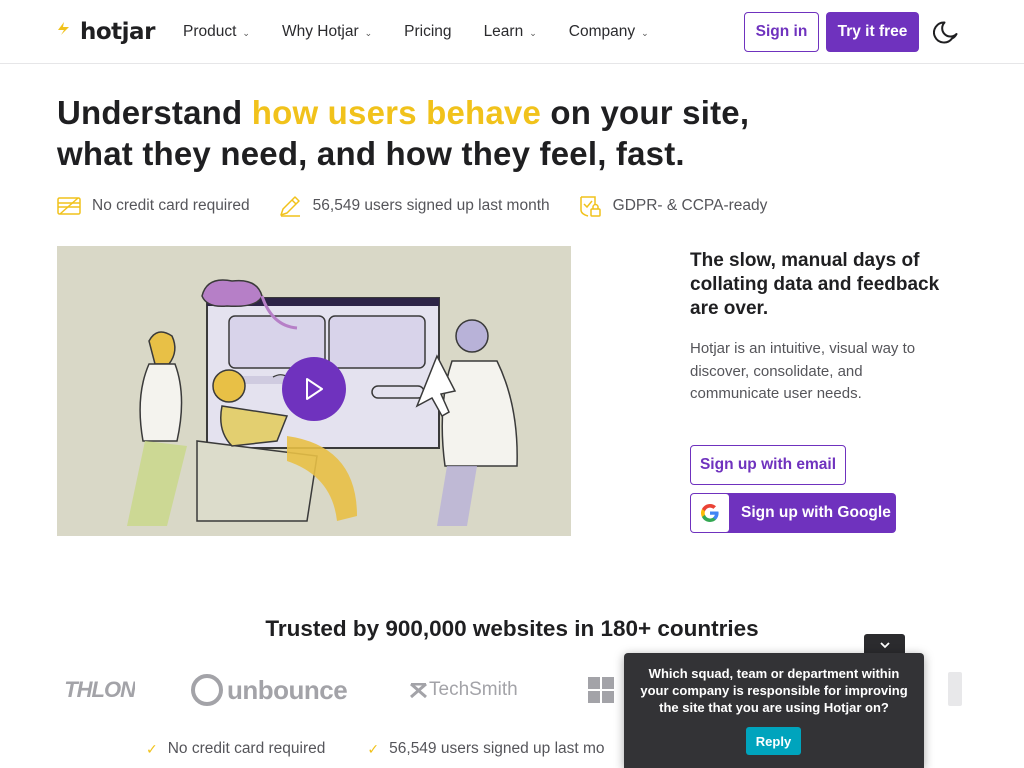 The width and height of the screenshot is (1024, 768). Describe the element at coordinates (947, 32) in the screenshot. I see `moon-icon` at that location.